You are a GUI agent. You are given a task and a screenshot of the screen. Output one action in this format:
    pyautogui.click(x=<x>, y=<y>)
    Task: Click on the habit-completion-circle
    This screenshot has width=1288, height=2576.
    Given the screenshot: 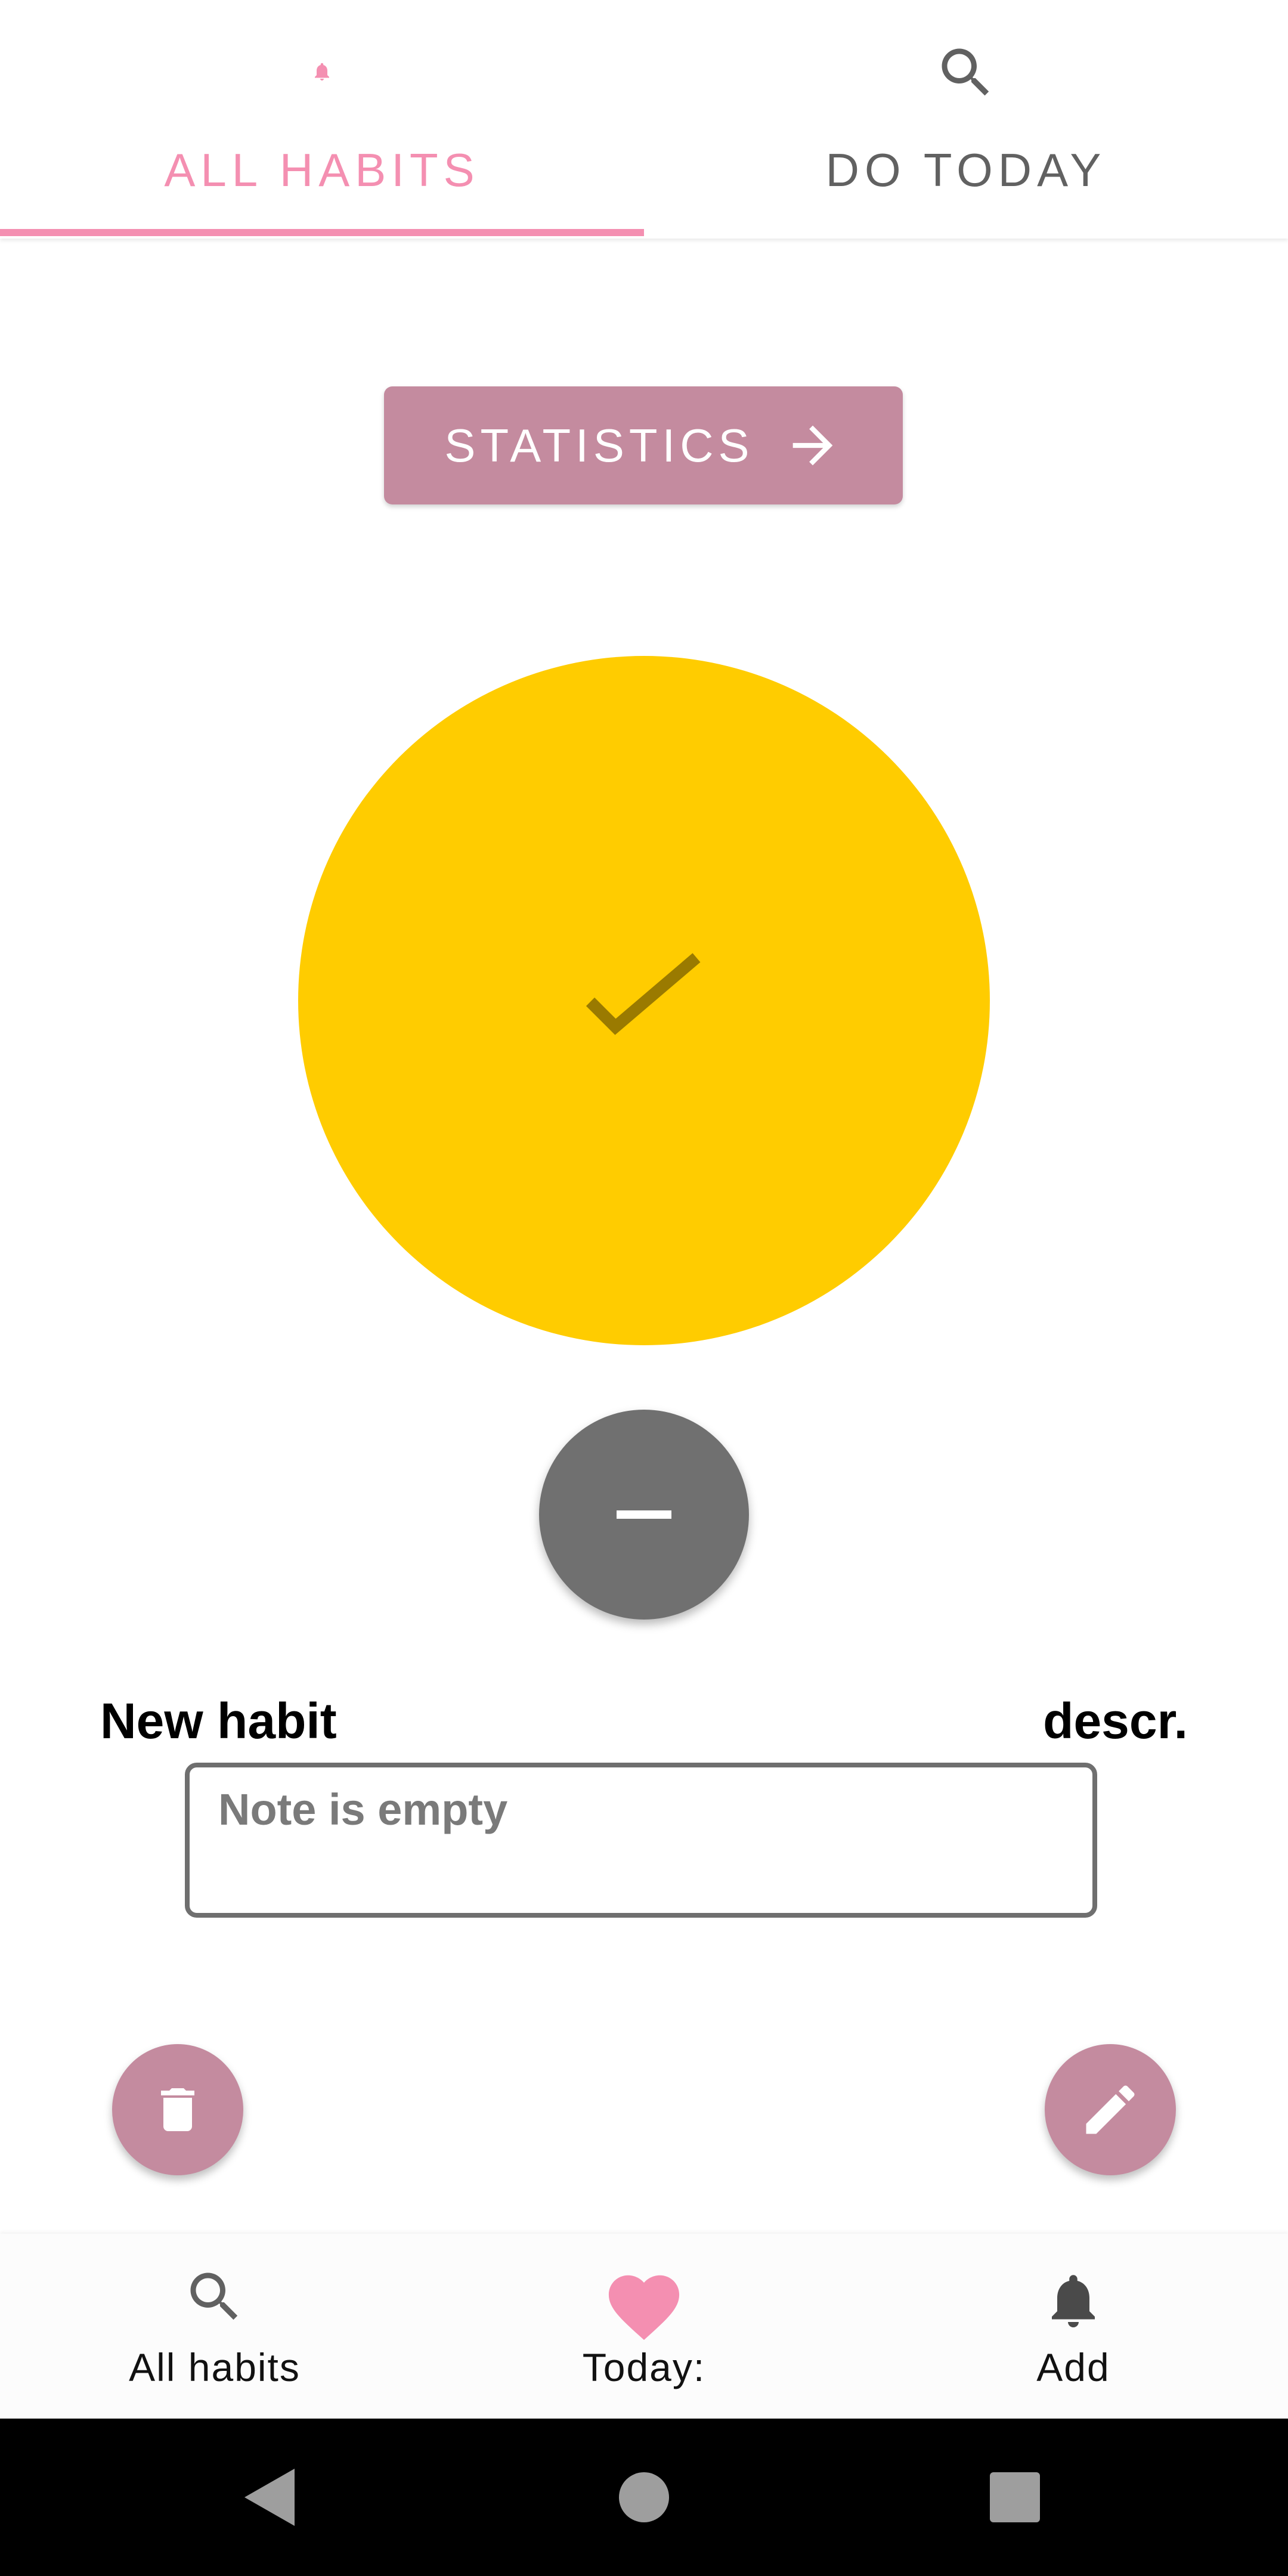 What is the action you would take?
    pyautogui.click(x=644, y=1001)
    